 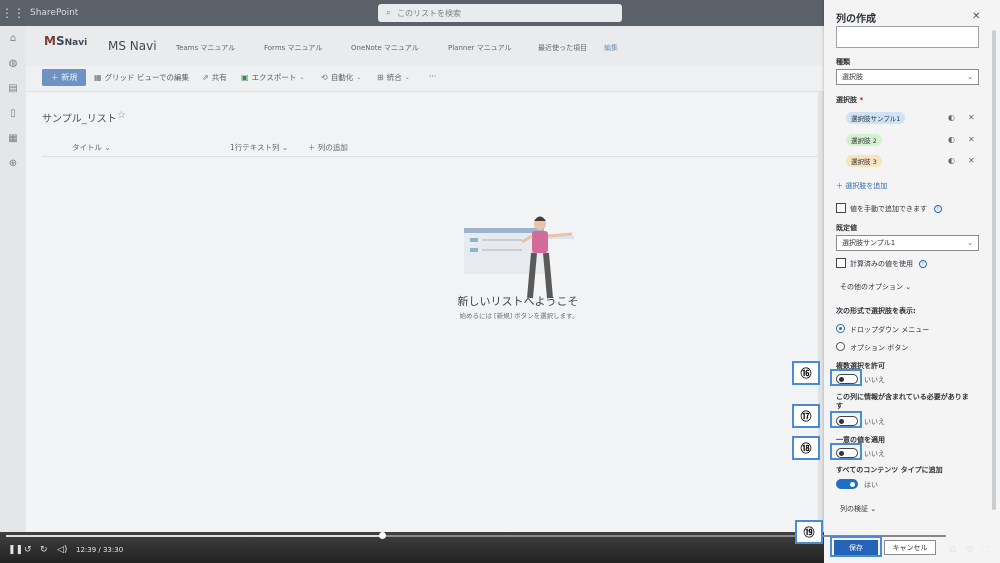 What do you see at coordinates (841, 208) in the screenshot?
I see `manual-values-checkbox` at bounding box center [841, 208].